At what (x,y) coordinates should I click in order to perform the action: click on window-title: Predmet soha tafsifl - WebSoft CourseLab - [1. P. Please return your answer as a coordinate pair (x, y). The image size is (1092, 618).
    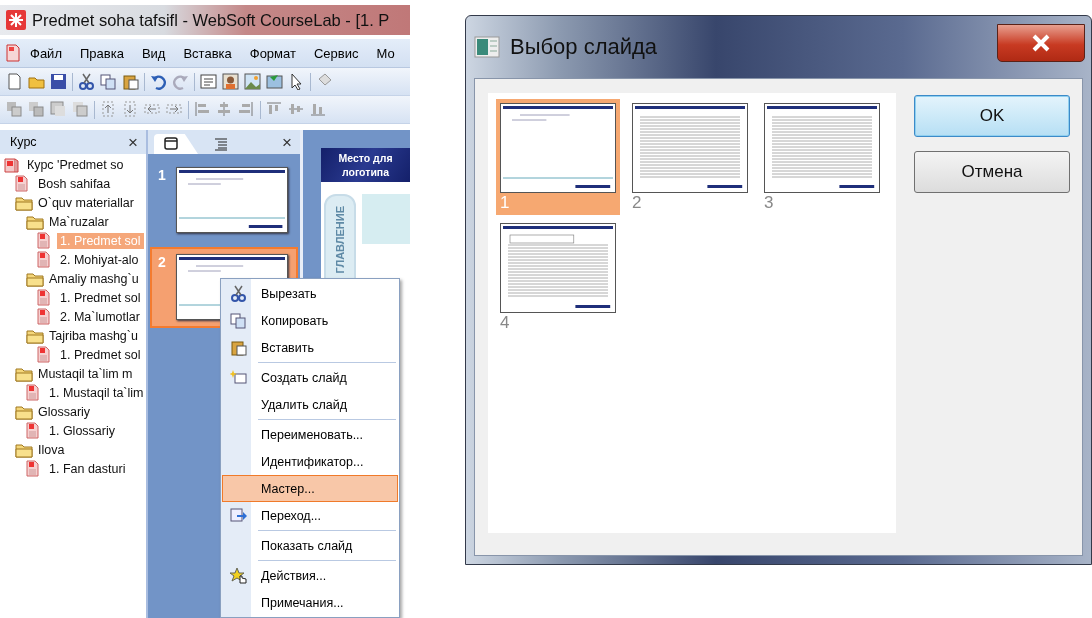
    Looking at the image, I should click on (211, 20).